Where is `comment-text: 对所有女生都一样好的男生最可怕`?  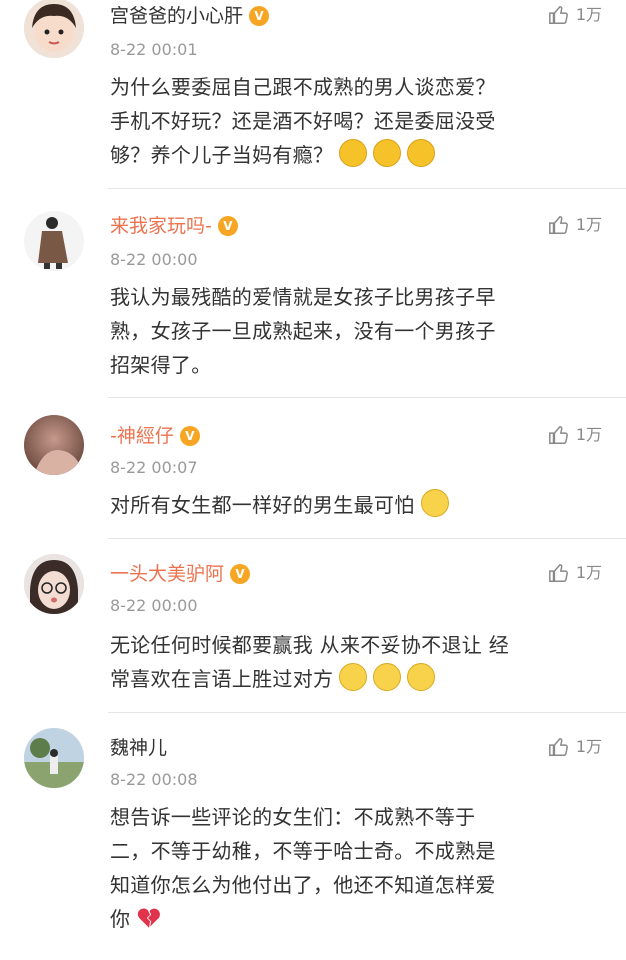 comment-text: 对所有女生都一样好的男生最可怕 is located at coordinates (355, 505).